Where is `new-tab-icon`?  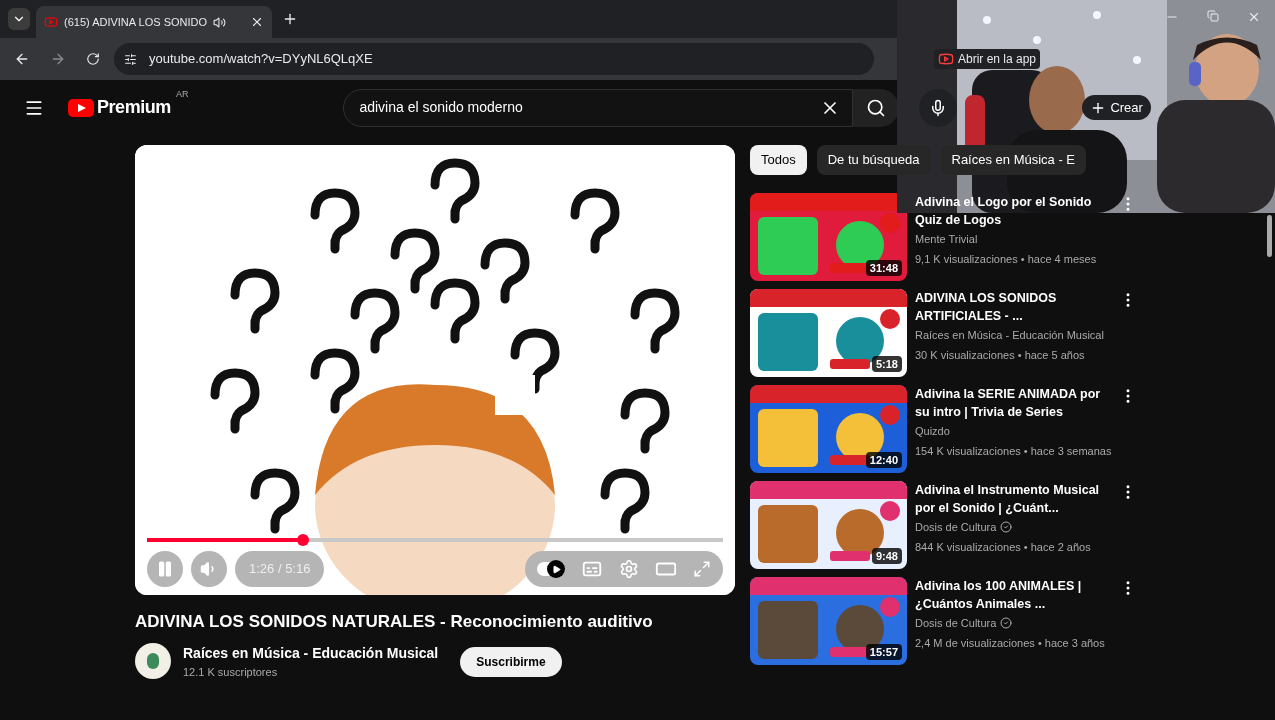 new-tab-icon is located at coordinates (290, 19).